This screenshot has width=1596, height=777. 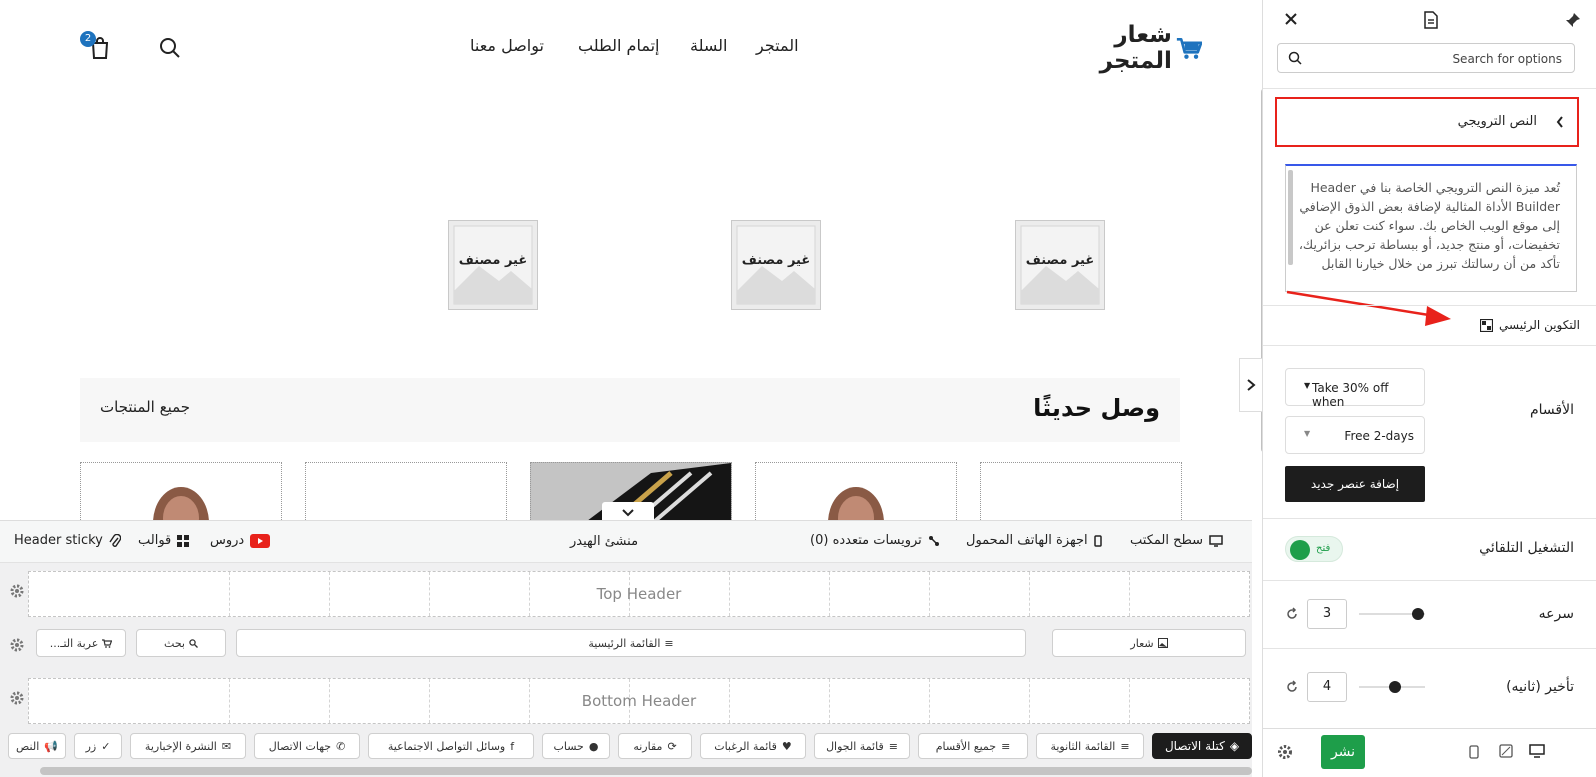 I want to click on tablet-preview-icon, so click(x=1506, y=751).